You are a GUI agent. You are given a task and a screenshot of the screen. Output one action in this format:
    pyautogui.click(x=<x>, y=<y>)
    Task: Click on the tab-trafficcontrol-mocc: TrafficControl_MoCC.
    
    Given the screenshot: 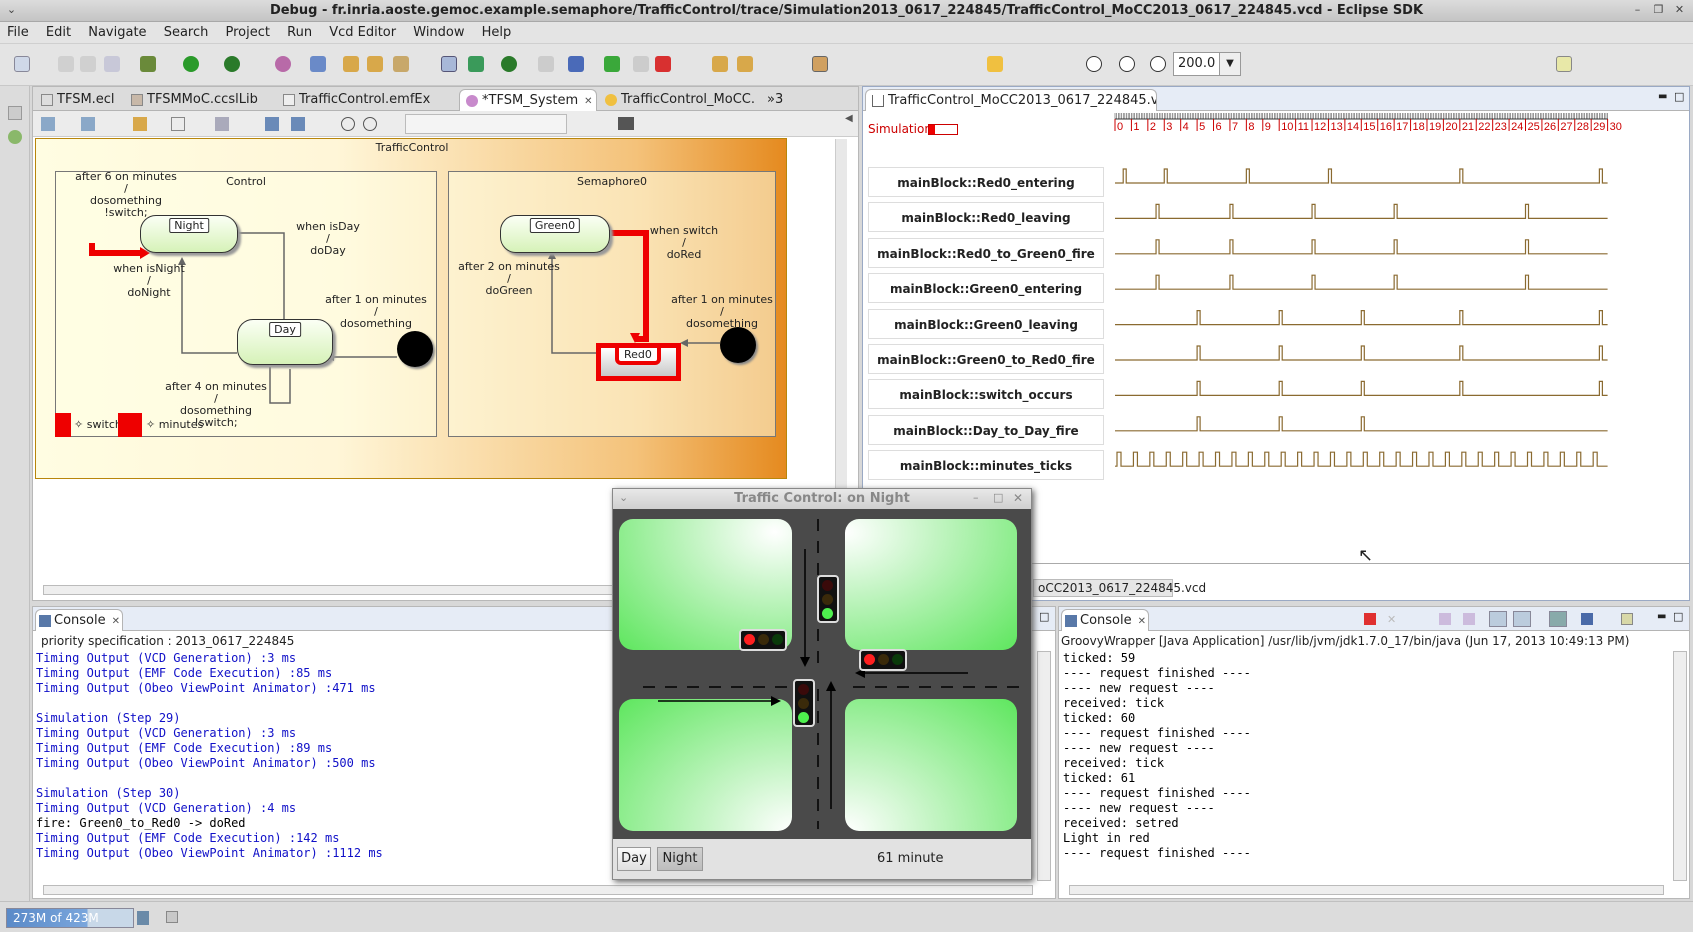 What is the action you would take?
    pyautogui.click(x=678, y=100)
    